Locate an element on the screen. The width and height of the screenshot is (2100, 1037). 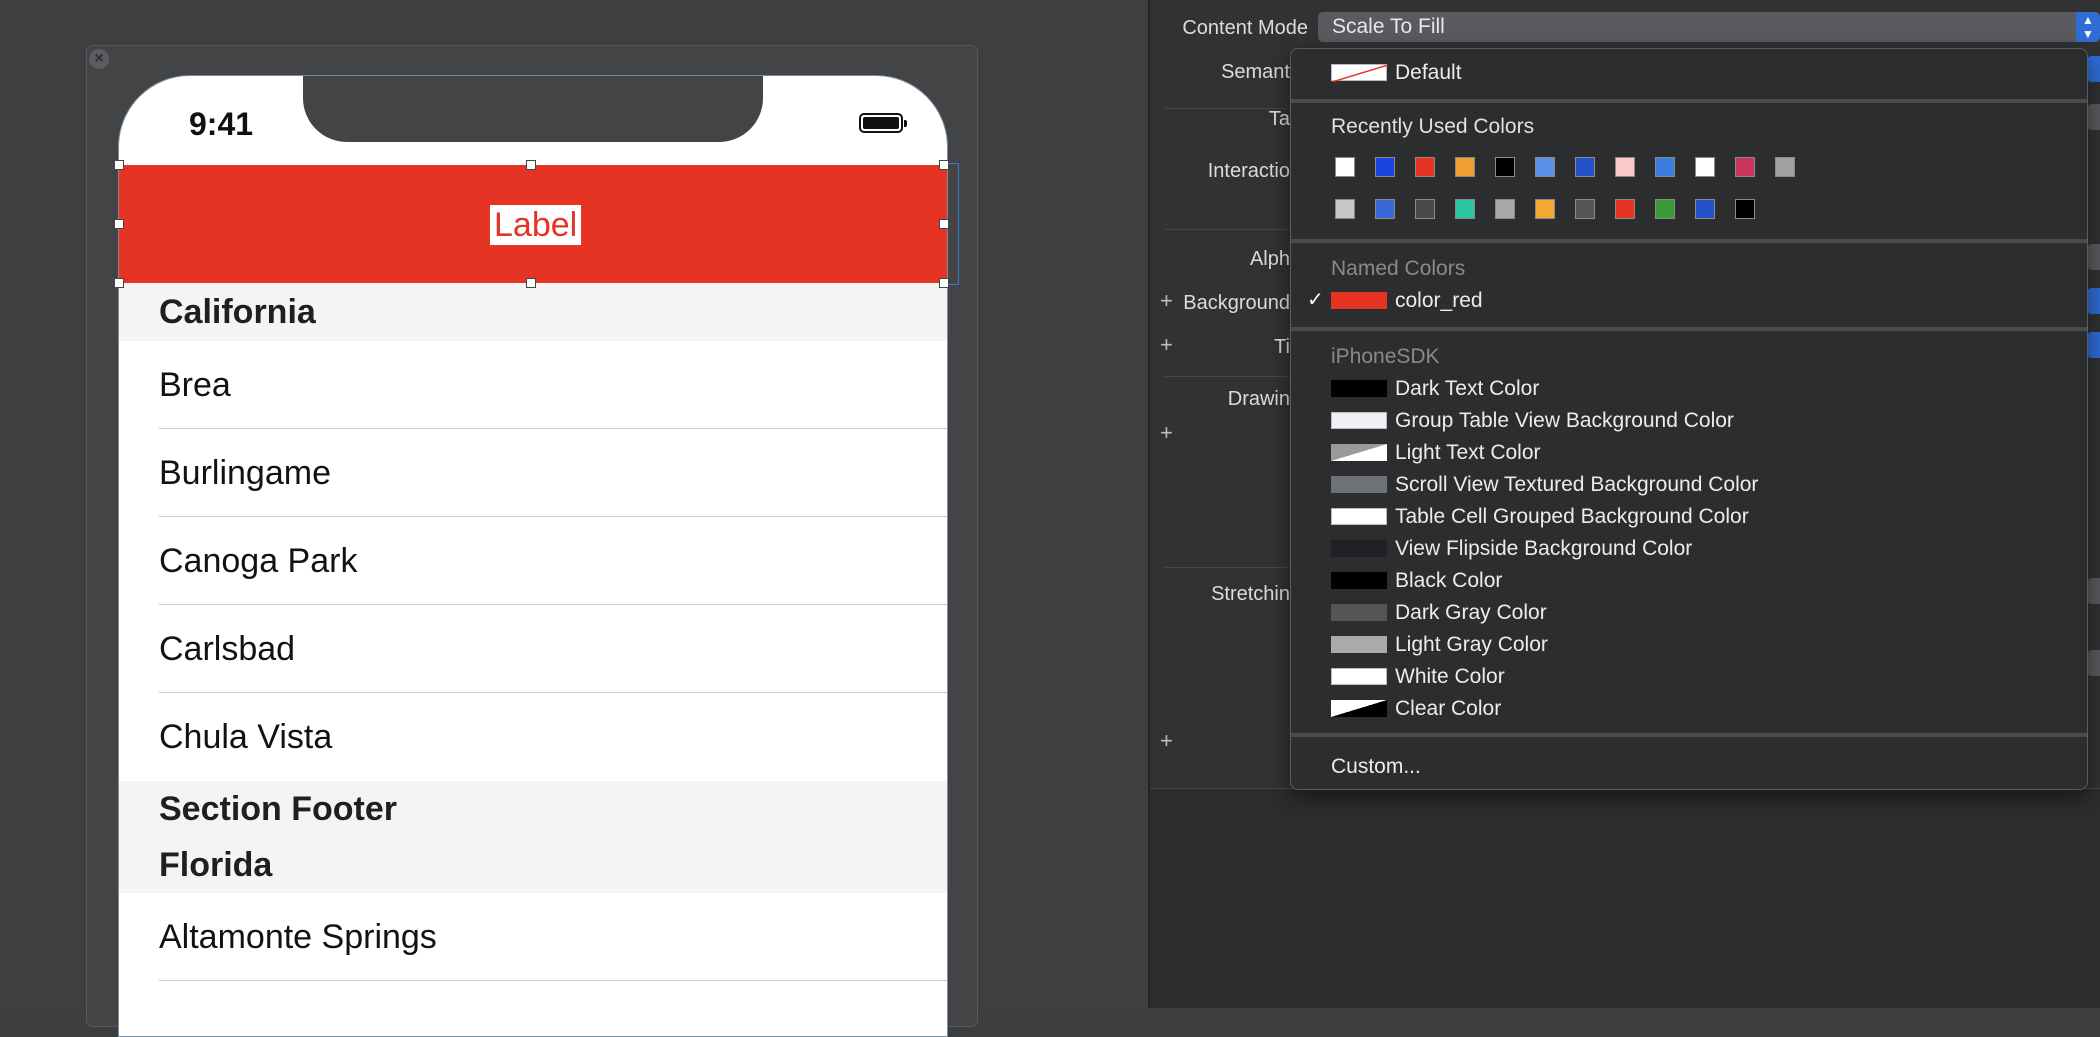
background-popup-edge is located at coordinates (2093, 301).